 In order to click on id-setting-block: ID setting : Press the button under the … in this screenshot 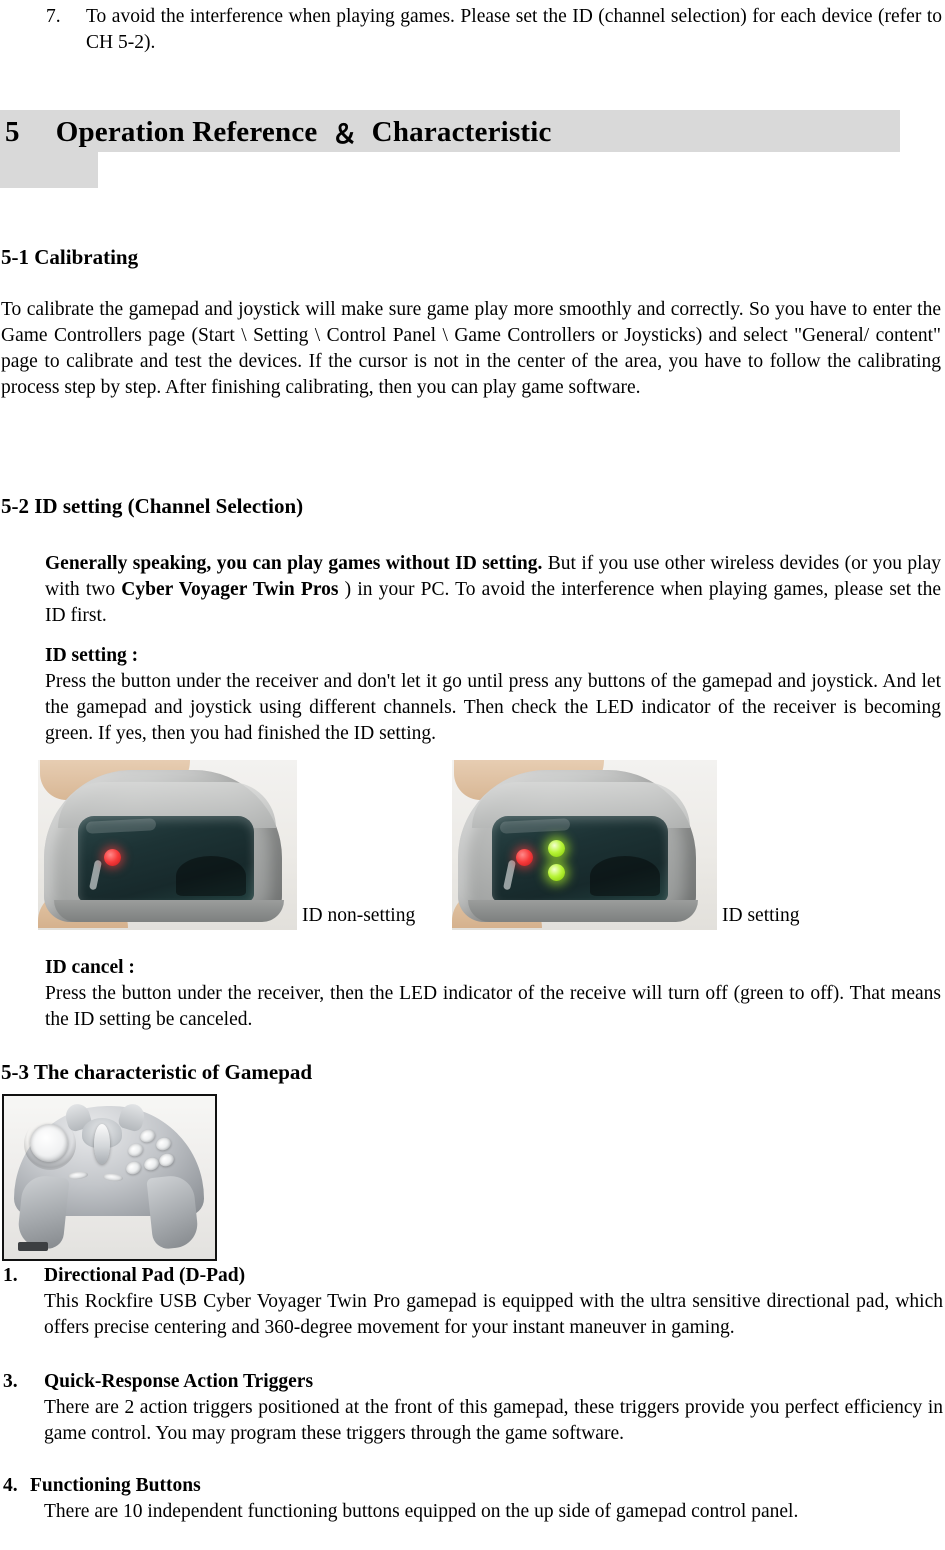, I will do `click(493, 695)`.